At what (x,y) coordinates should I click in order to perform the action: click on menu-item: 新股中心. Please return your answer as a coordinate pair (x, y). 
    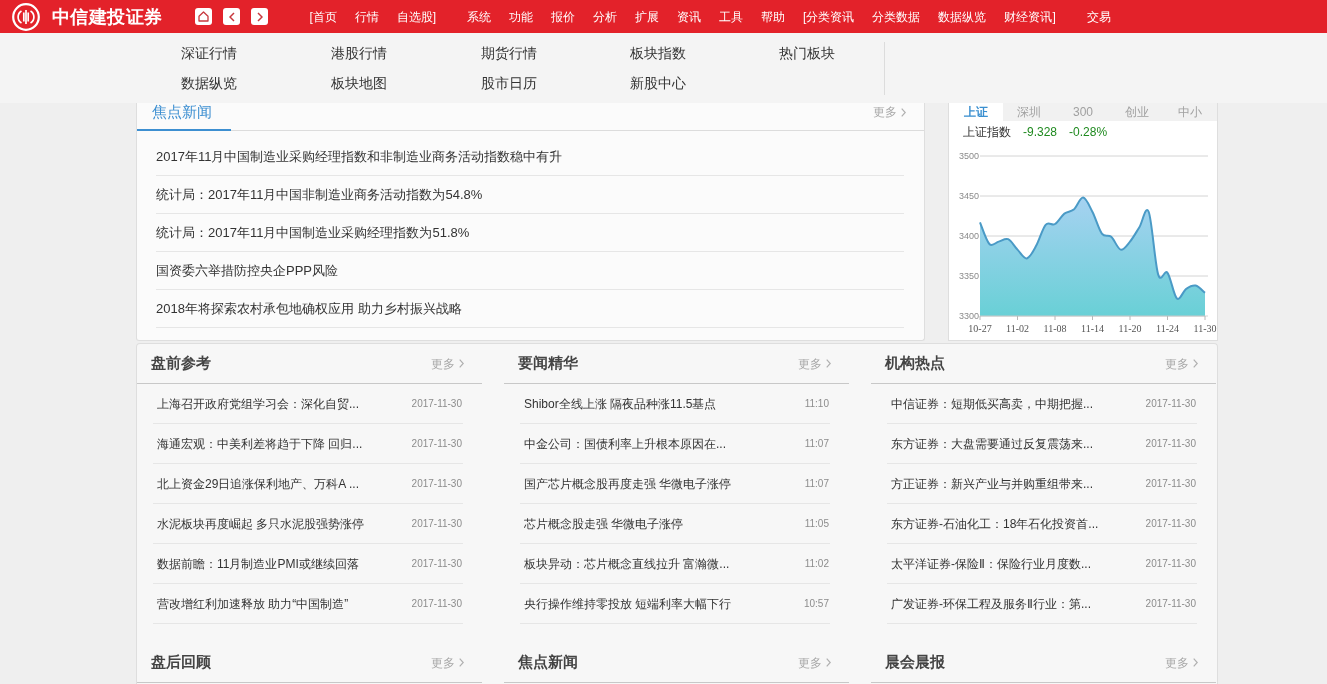
    Looking at the image, I should click on (658, 83).